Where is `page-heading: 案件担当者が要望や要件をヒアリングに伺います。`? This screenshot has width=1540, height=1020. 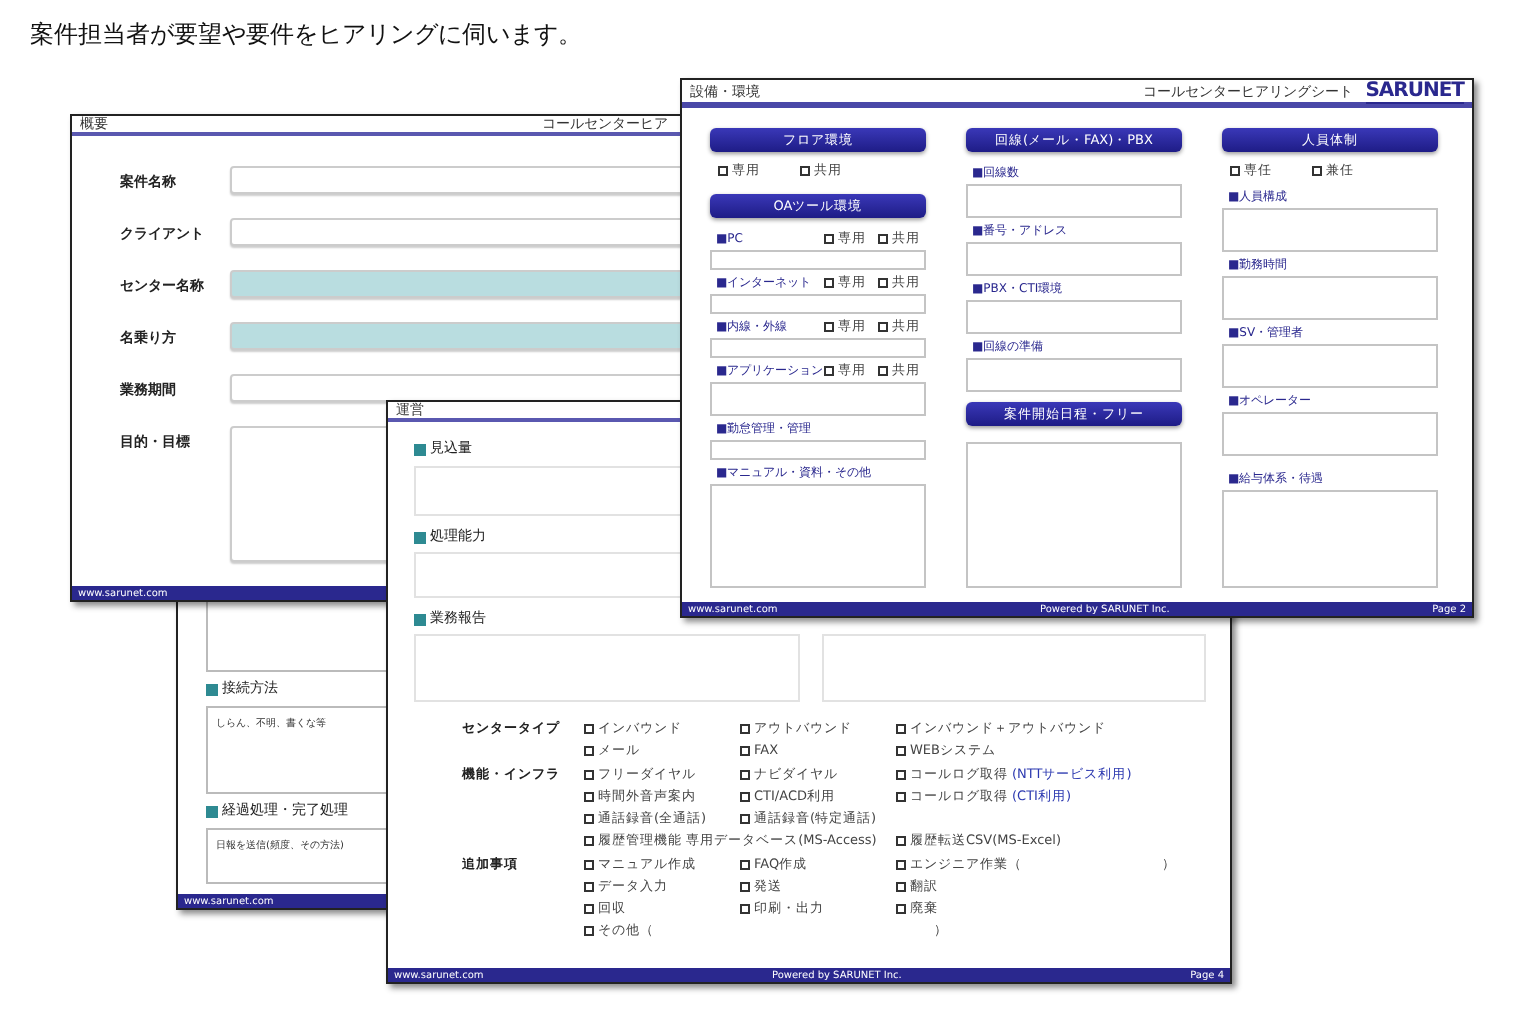 page-heading: 案件担当者が要望や要件をヒアリングに伺います。 is located at coordinates (306, 35).